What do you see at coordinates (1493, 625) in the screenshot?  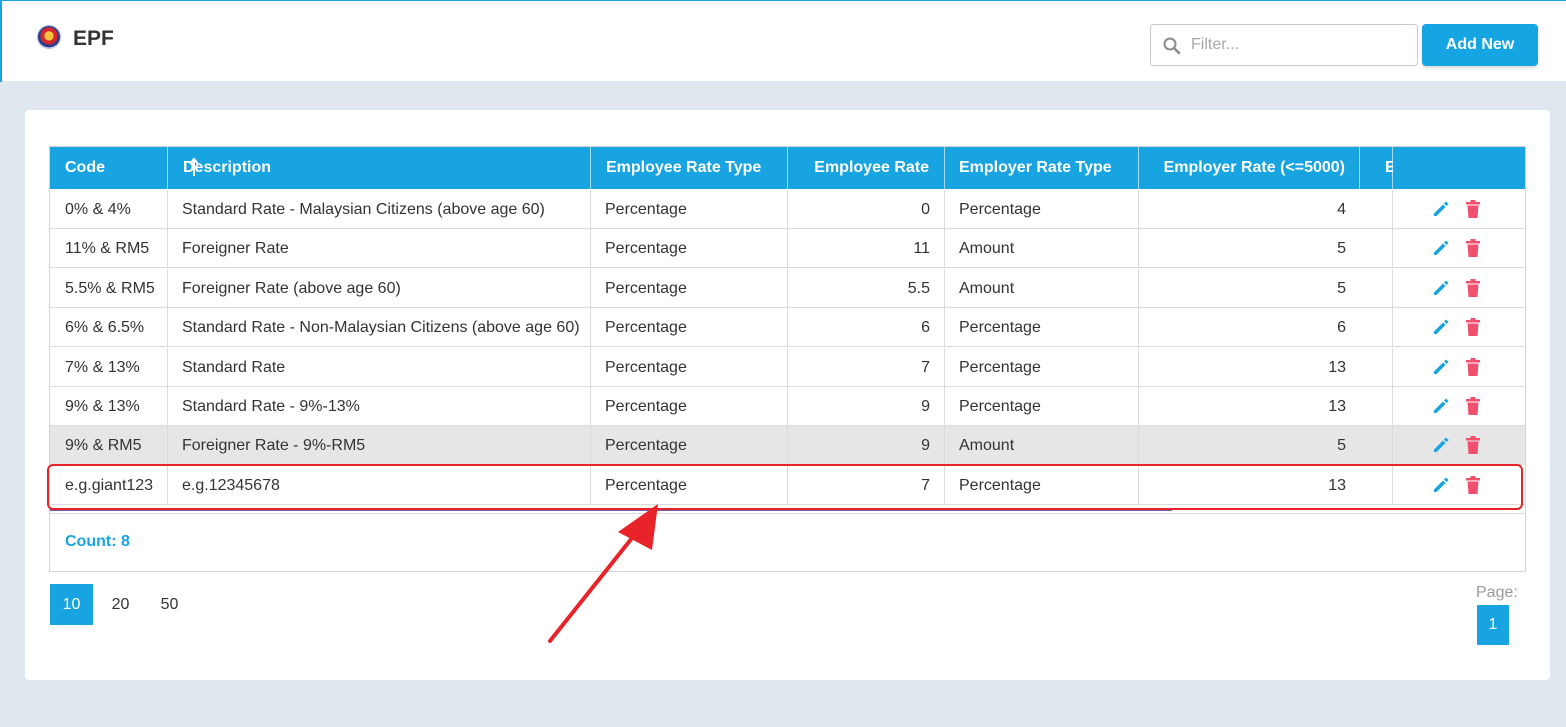 I see `page-number-button: 1` at bounding box center [1493, 625].